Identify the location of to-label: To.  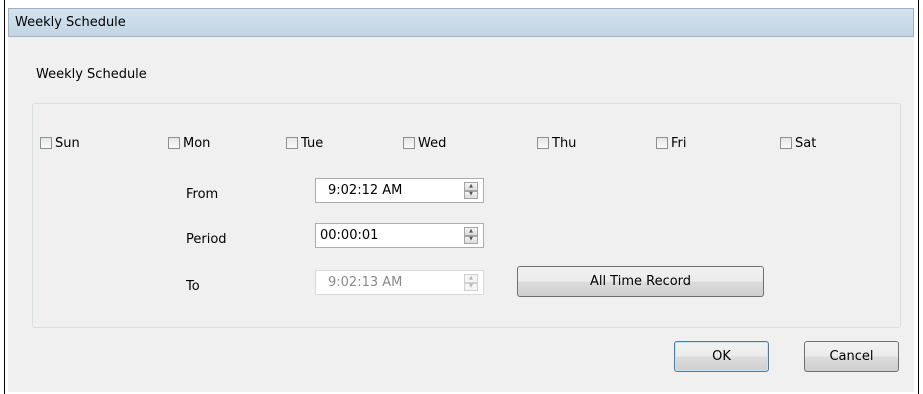
(193, 286).